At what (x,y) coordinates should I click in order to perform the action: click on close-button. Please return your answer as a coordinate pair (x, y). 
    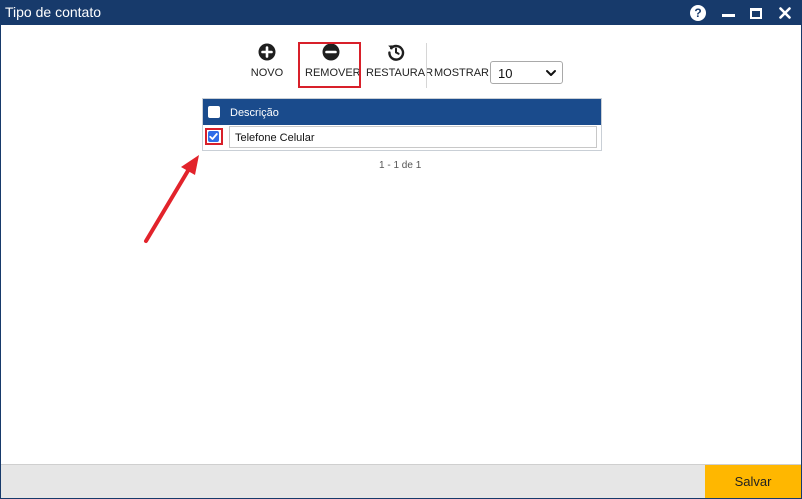
    Looking at the image, I should click on (785, 13).